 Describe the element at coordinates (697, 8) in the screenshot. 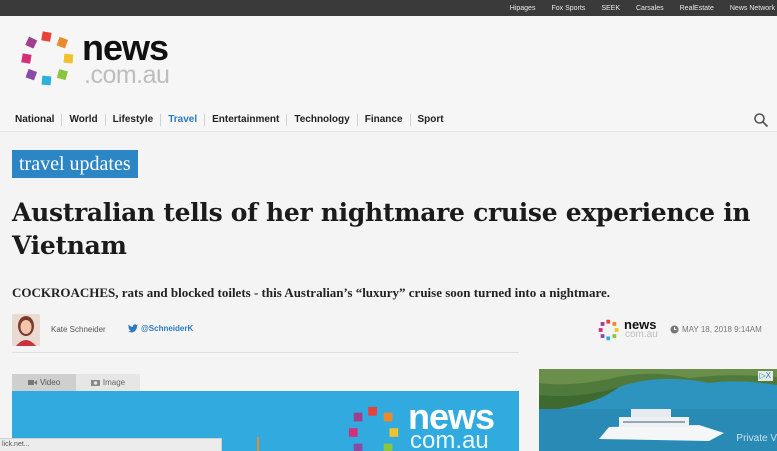

I see `network-link-realestate: RealEstate` at that location.